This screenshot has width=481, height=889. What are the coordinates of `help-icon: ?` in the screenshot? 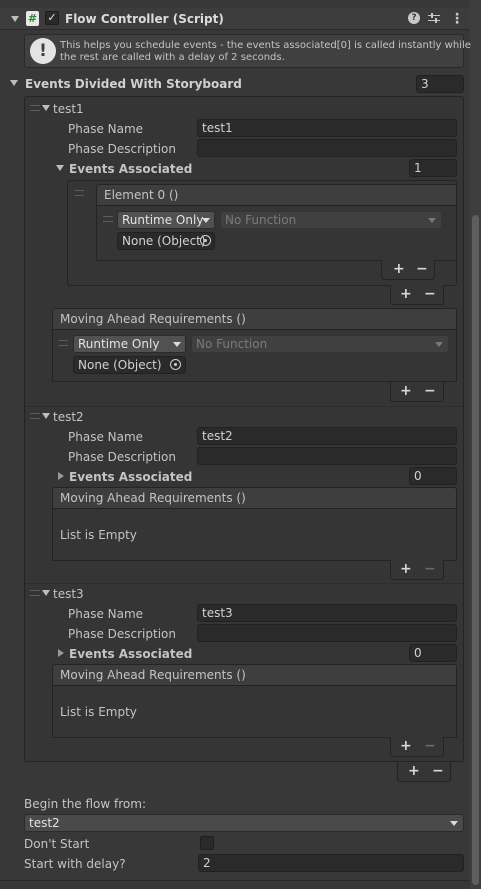 It's located at (414, 18).